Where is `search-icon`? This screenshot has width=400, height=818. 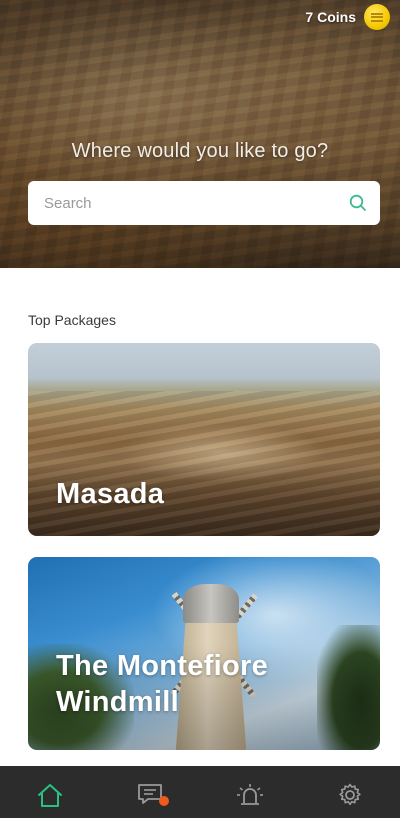
search-icon is located at coordinates (358, 203).